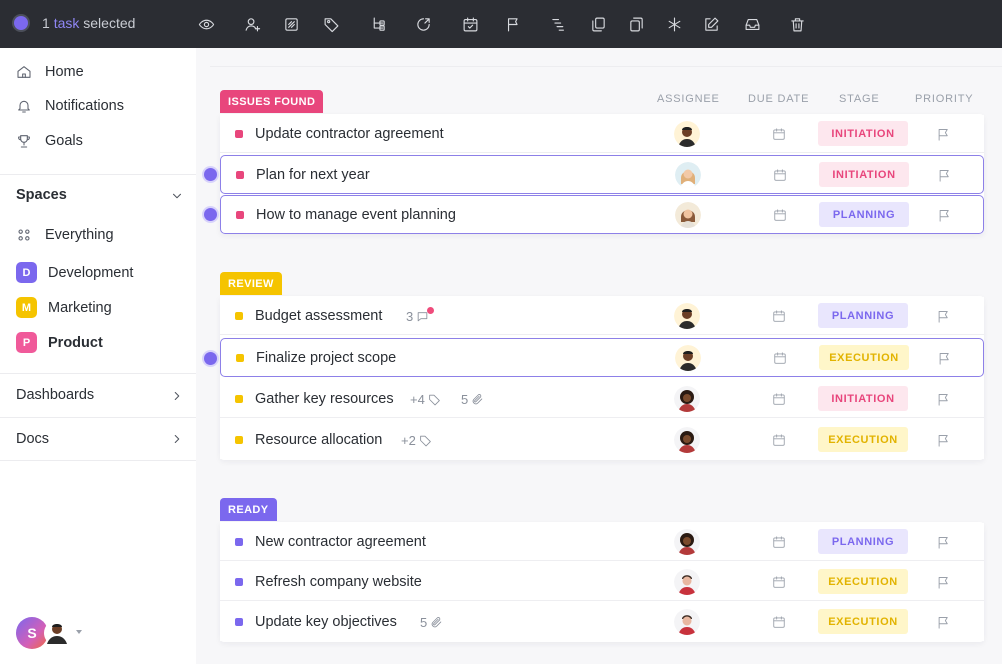  Describe the element at coordinates (41, 195) in the screenshot. I see `spaces-heading: Spaces` at that location.